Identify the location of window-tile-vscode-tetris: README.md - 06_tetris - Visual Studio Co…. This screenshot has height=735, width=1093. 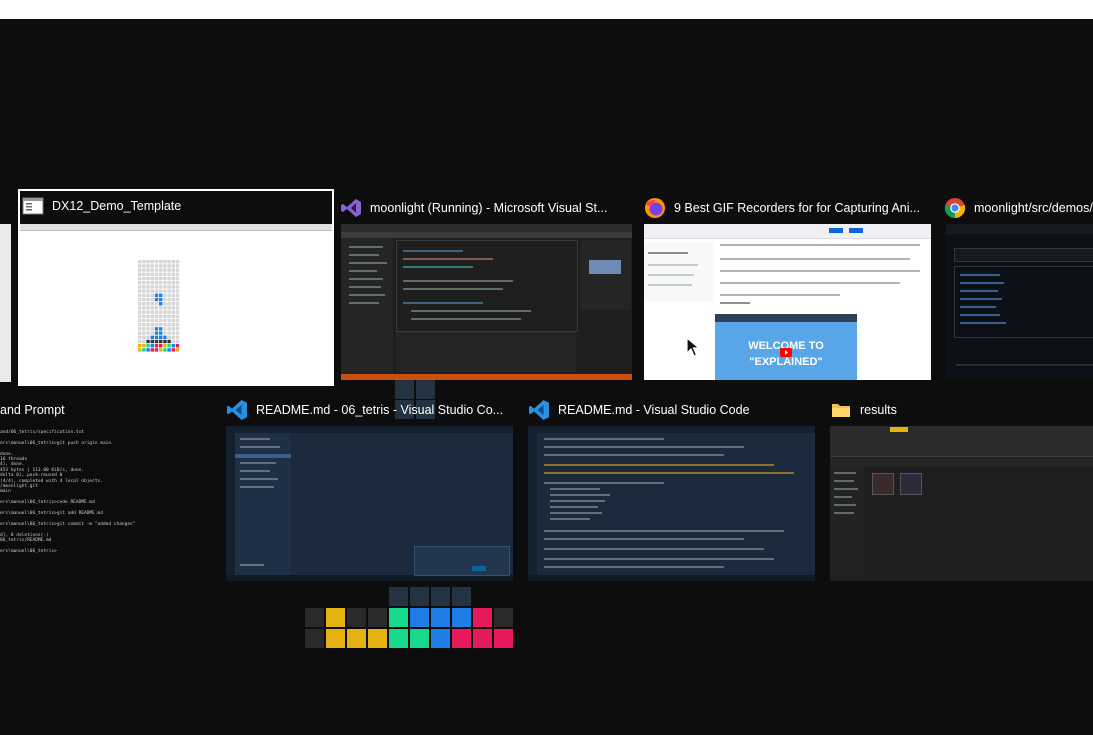
(368, 488).